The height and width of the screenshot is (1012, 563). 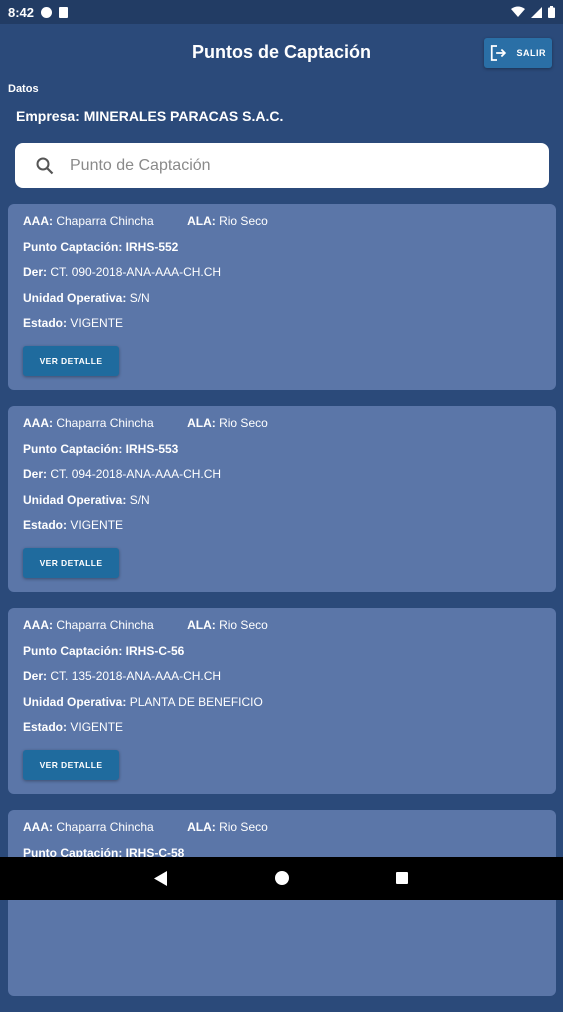 I want to click on navigation-bar, so click(x=281, y=878).